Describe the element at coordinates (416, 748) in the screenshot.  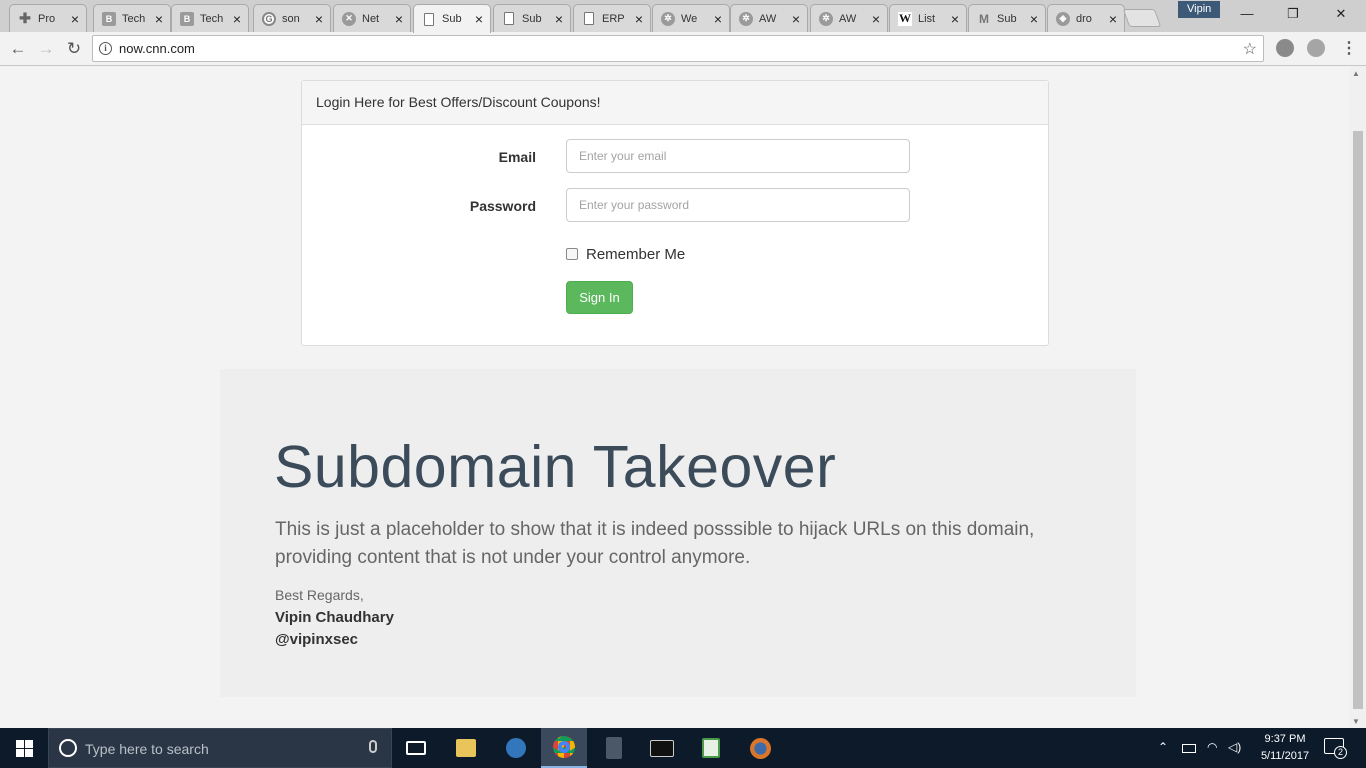
I see `task-view-icon` at that location.